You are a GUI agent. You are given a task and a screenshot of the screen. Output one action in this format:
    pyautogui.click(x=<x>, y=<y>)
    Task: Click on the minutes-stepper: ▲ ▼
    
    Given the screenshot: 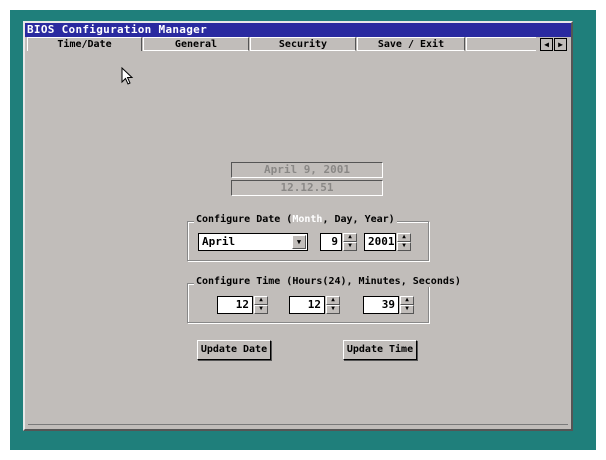 What is the action you would take?
    pyautogui.click(x=333, y=305)
    